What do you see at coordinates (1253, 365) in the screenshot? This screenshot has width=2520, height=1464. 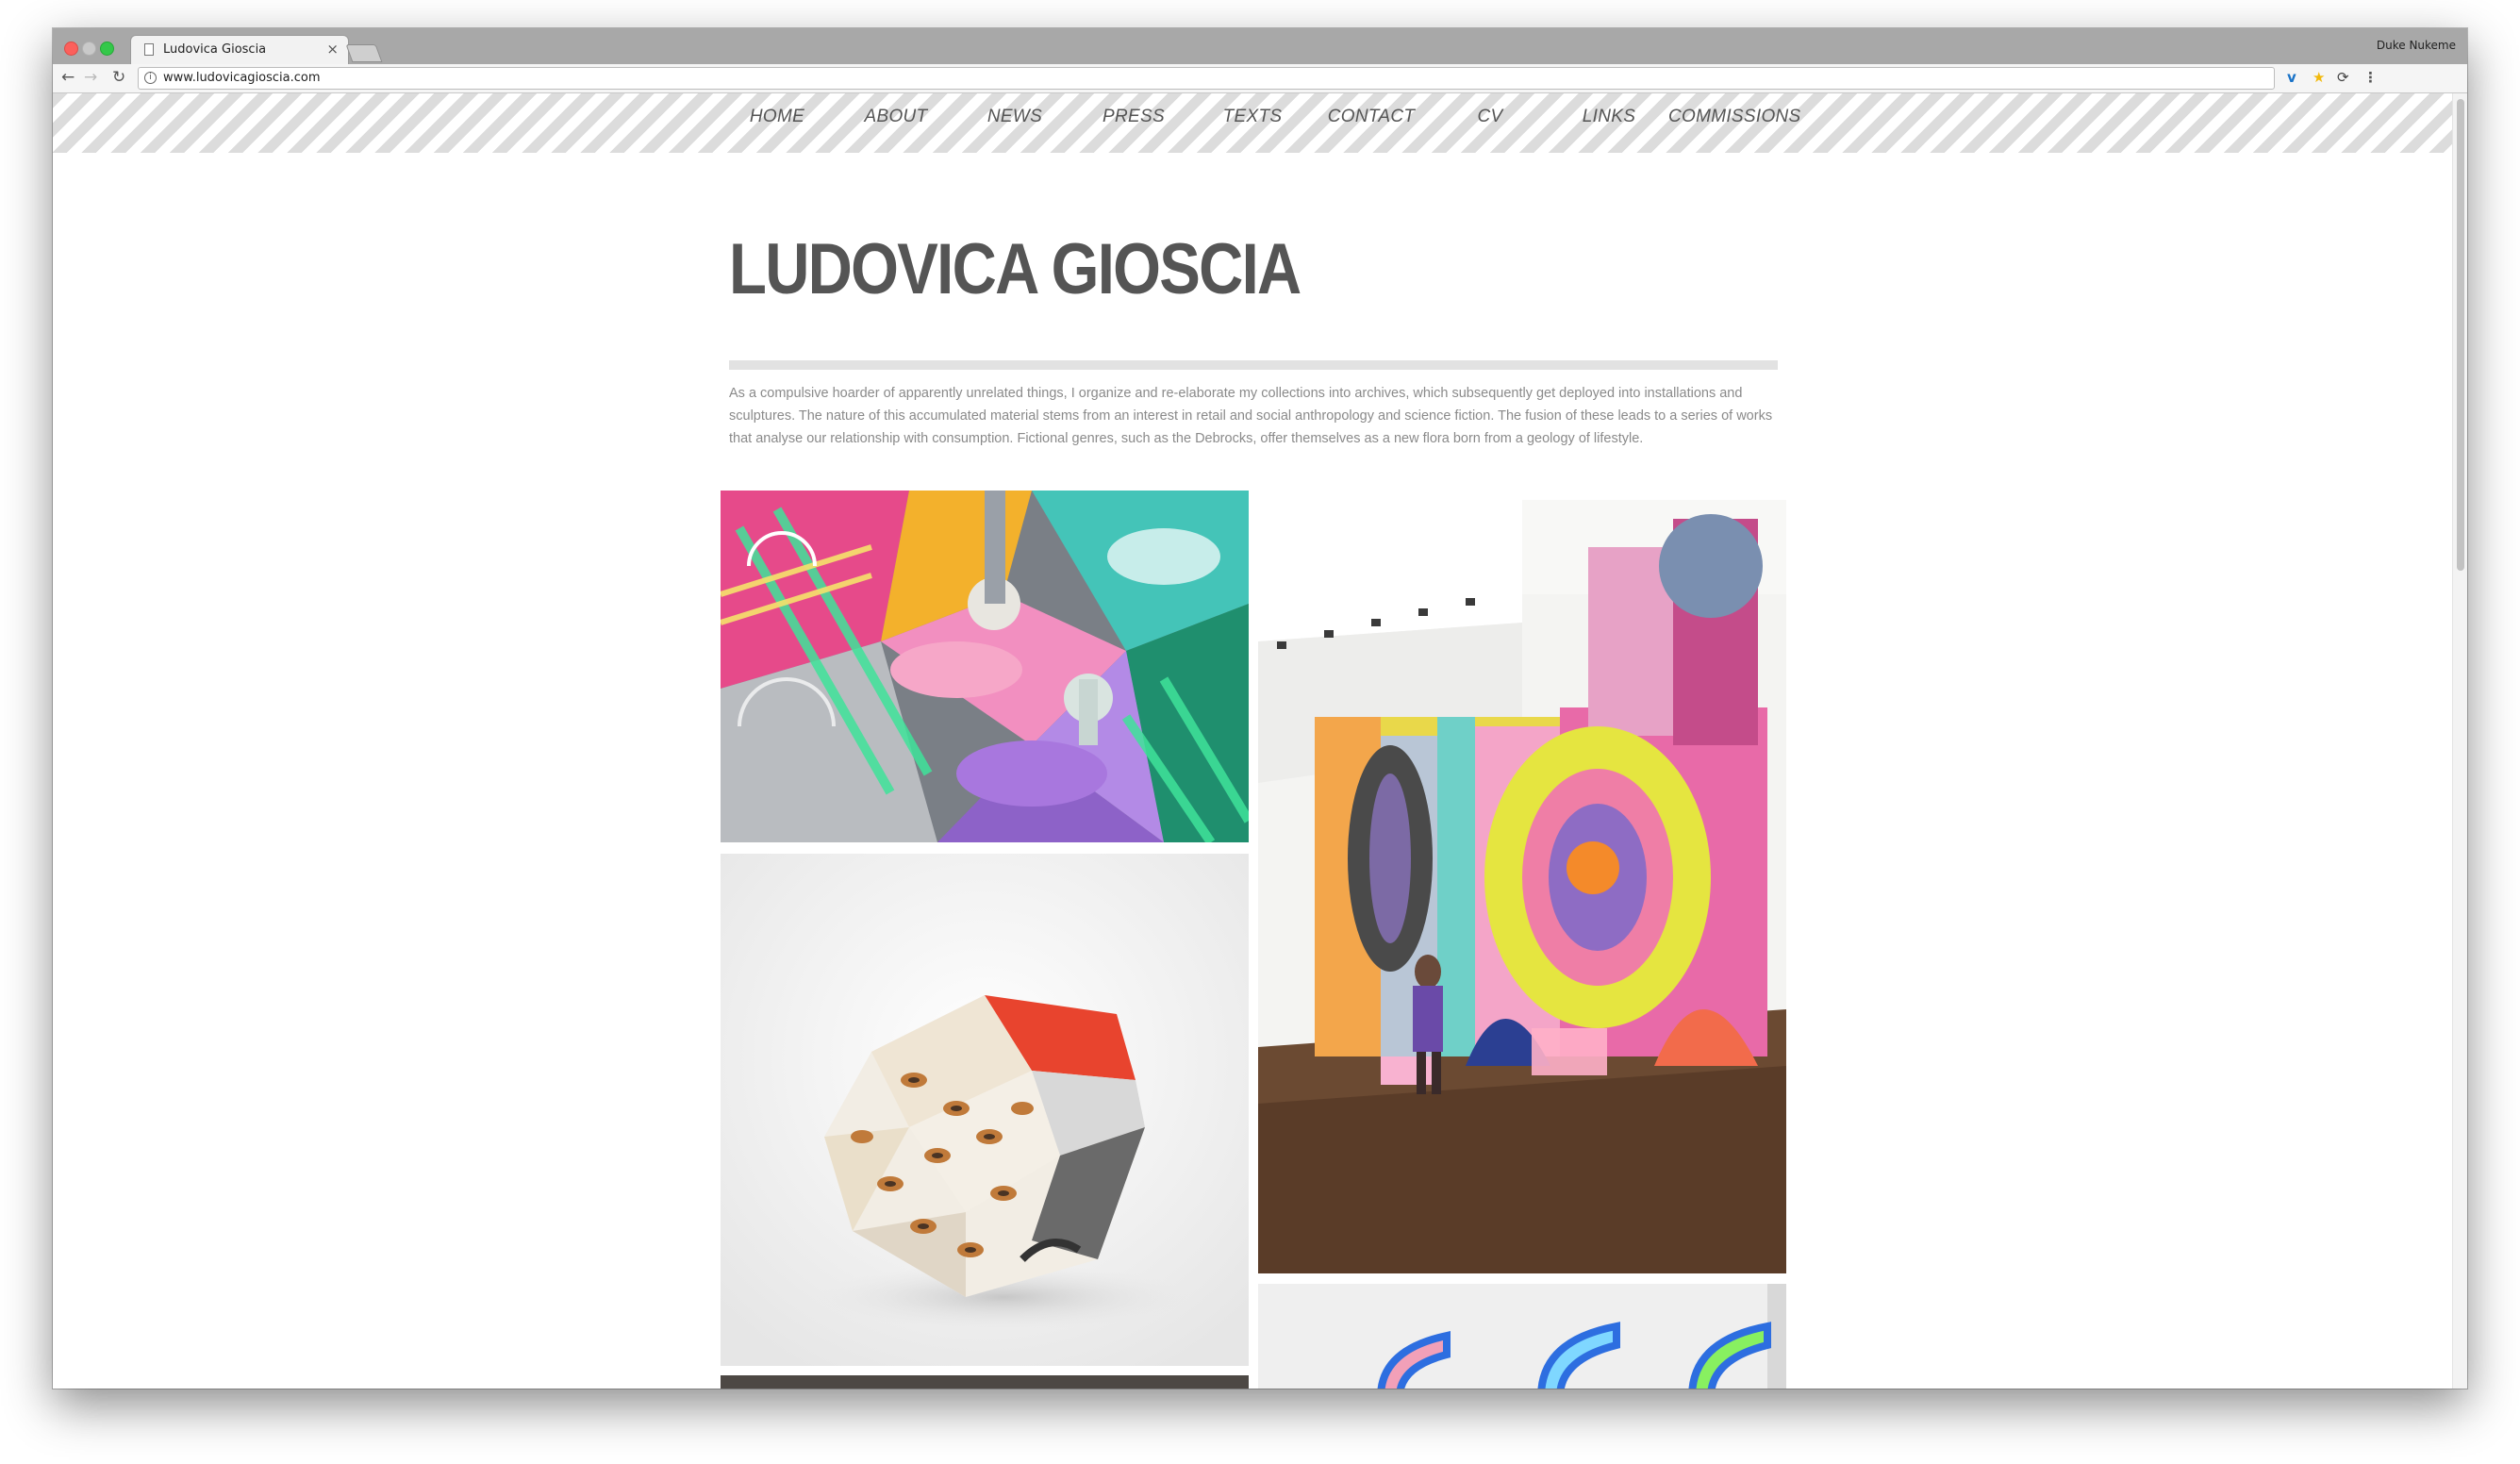 I see `title-divider` at bounding box center [1253, 365].